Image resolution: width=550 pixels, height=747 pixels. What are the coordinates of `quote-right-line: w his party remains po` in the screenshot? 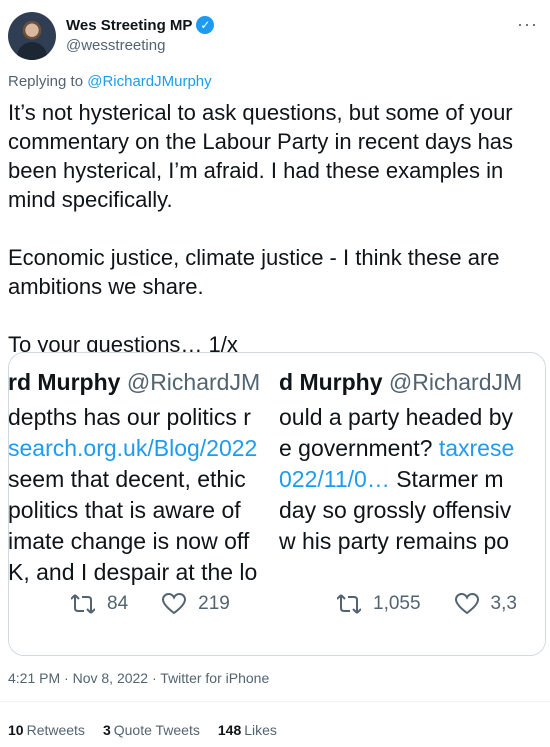 It's located at (394, 541).